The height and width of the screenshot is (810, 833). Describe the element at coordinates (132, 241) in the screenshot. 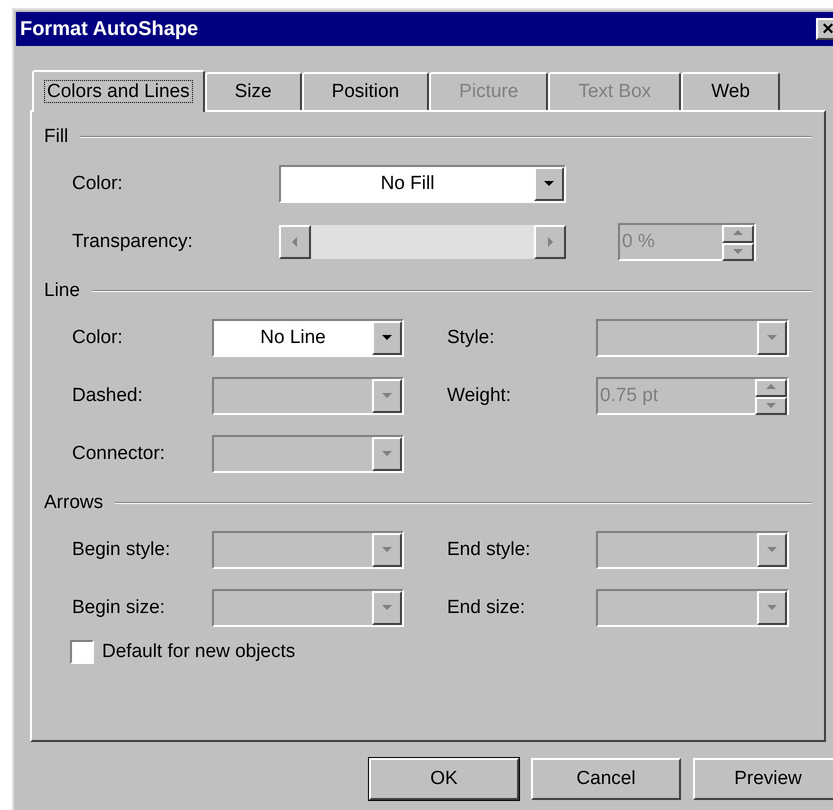

I see `field-label: Transparency:` at that location.